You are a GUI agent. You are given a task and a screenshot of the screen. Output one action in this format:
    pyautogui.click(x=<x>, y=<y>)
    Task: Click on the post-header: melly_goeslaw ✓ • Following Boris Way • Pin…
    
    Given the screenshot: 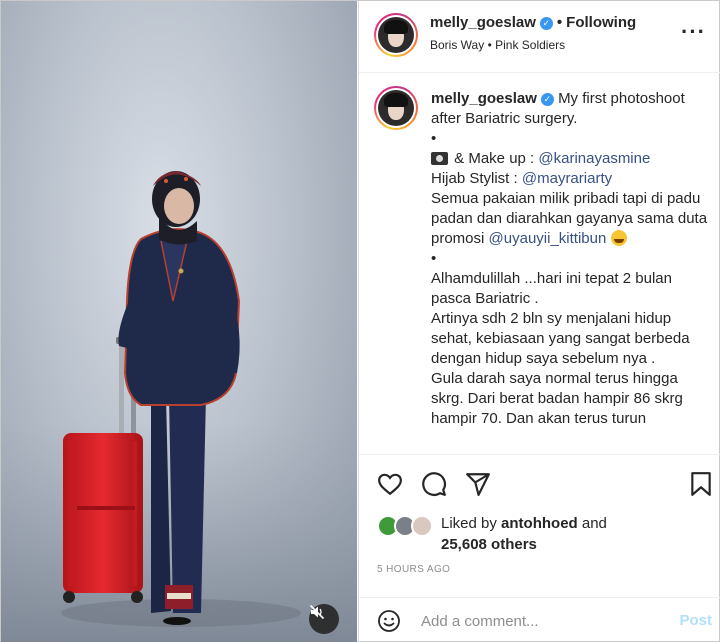 What is the action you would take?
    pyautogui.click(x=539, y=37)
    